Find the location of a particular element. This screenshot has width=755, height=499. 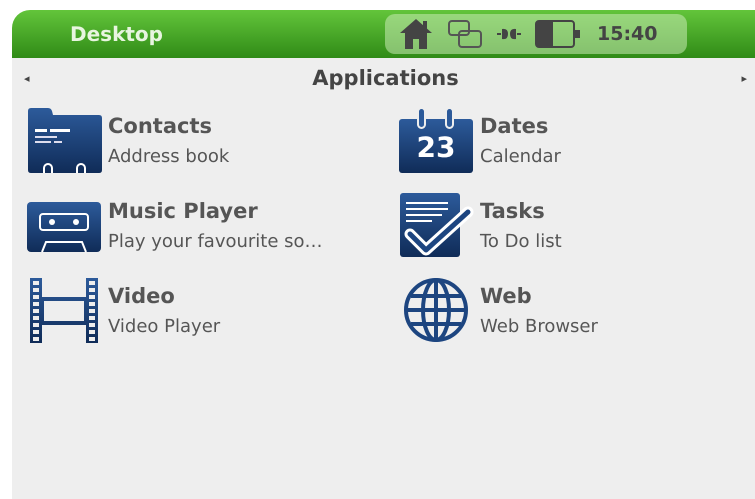

app-description: Address book is located at coordinates (169, 156).